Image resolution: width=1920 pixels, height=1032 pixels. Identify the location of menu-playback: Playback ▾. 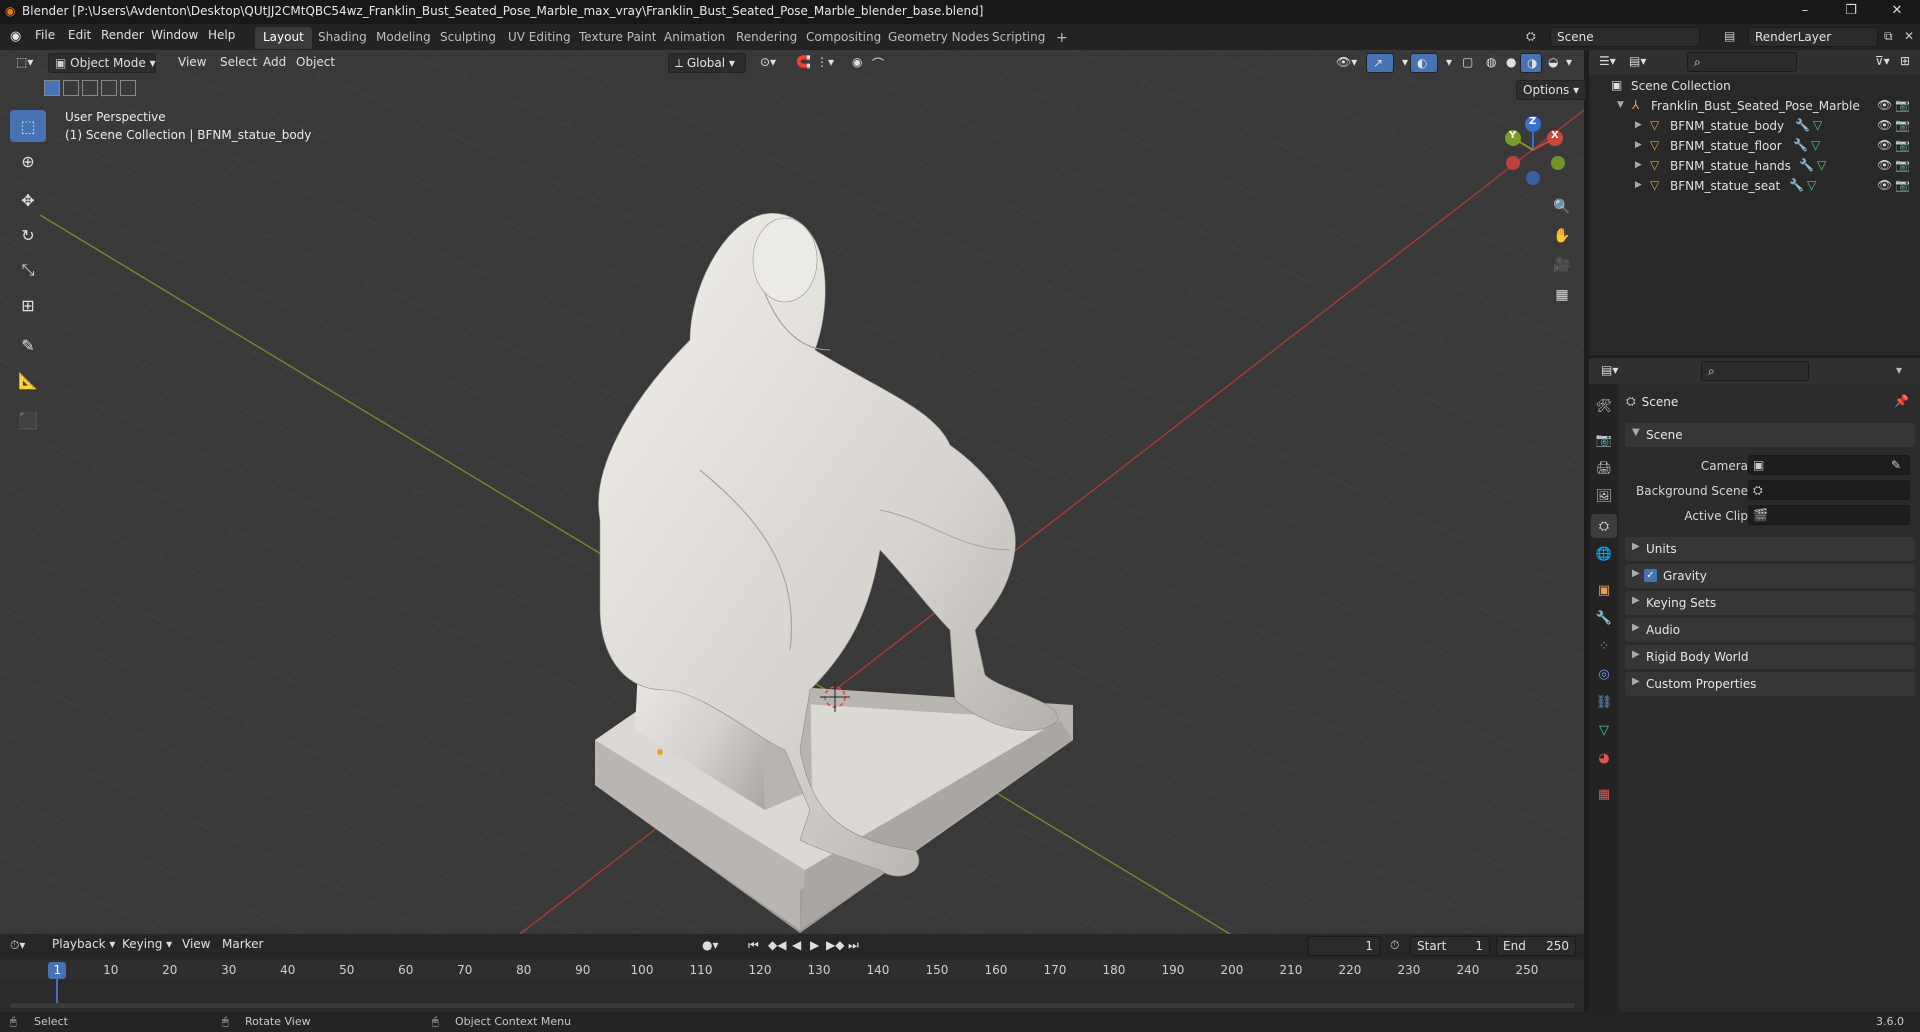
(83, 945).